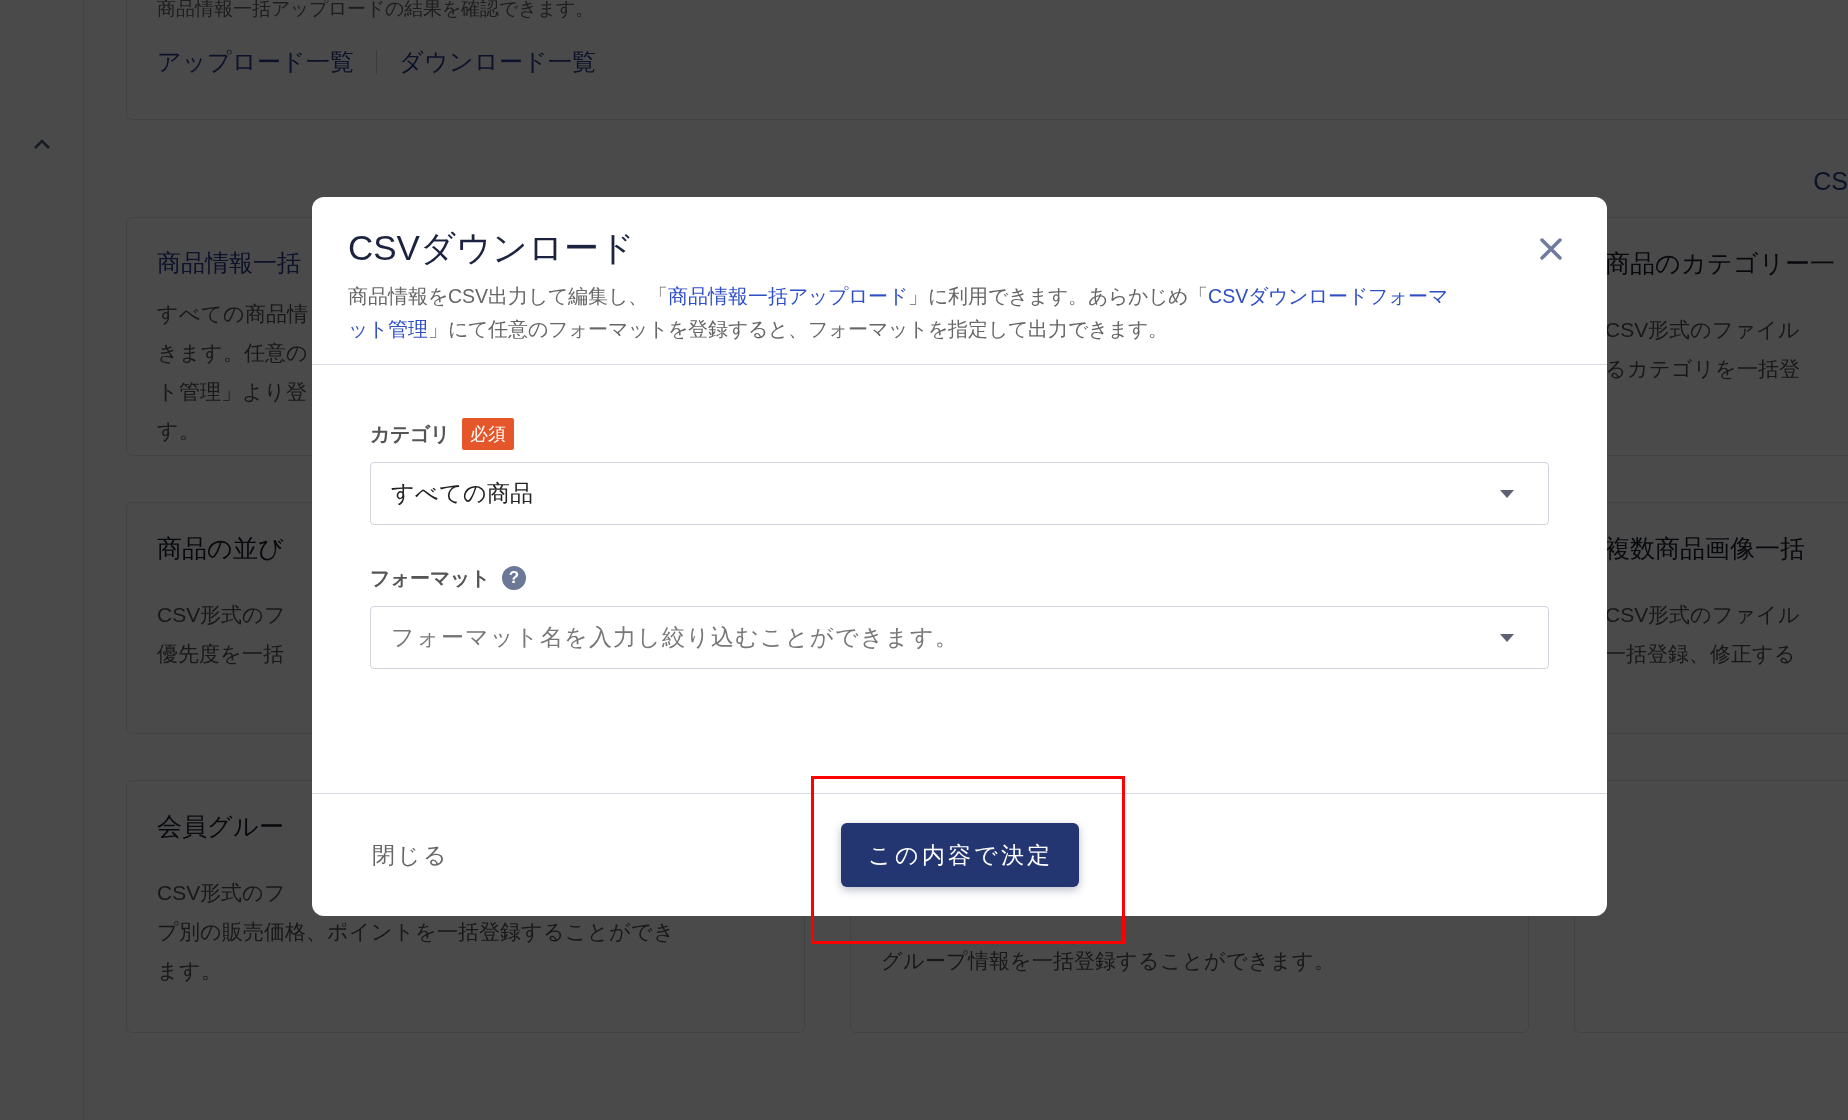  What do you see at coordinates (788, 296) in the screenshot?
I see `description-link: 商品情報一括アップロード` at bounding box center [788, 296].